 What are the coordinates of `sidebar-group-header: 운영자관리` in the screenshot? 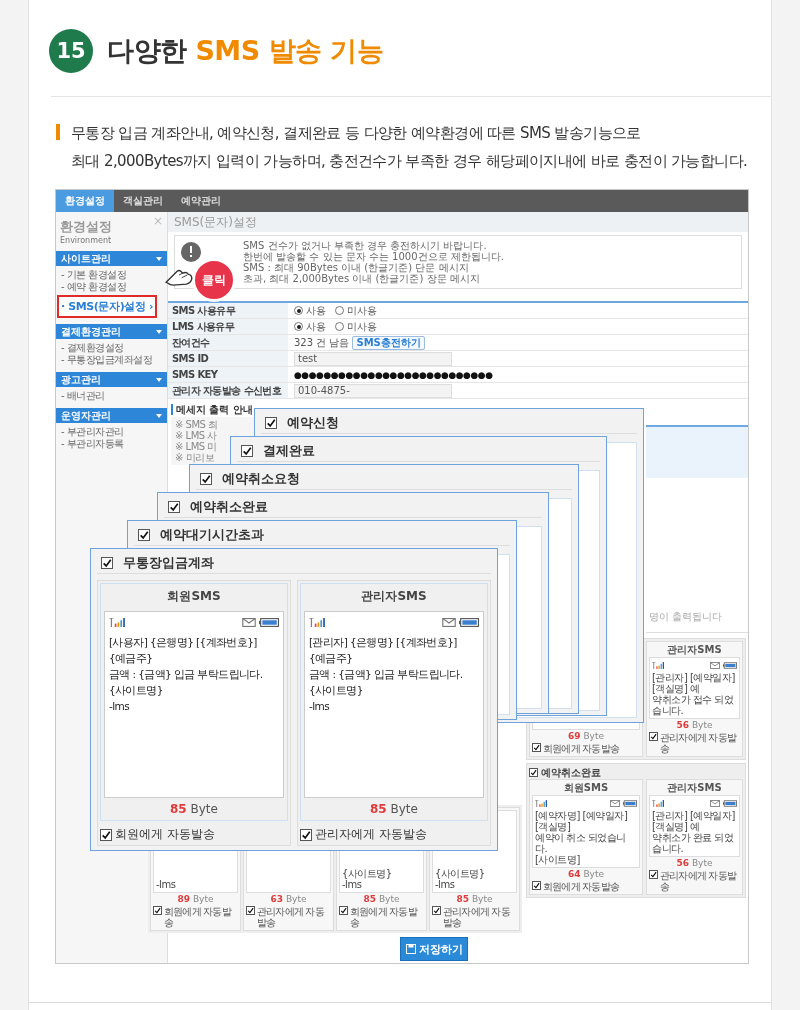 It's located at (111, 415).